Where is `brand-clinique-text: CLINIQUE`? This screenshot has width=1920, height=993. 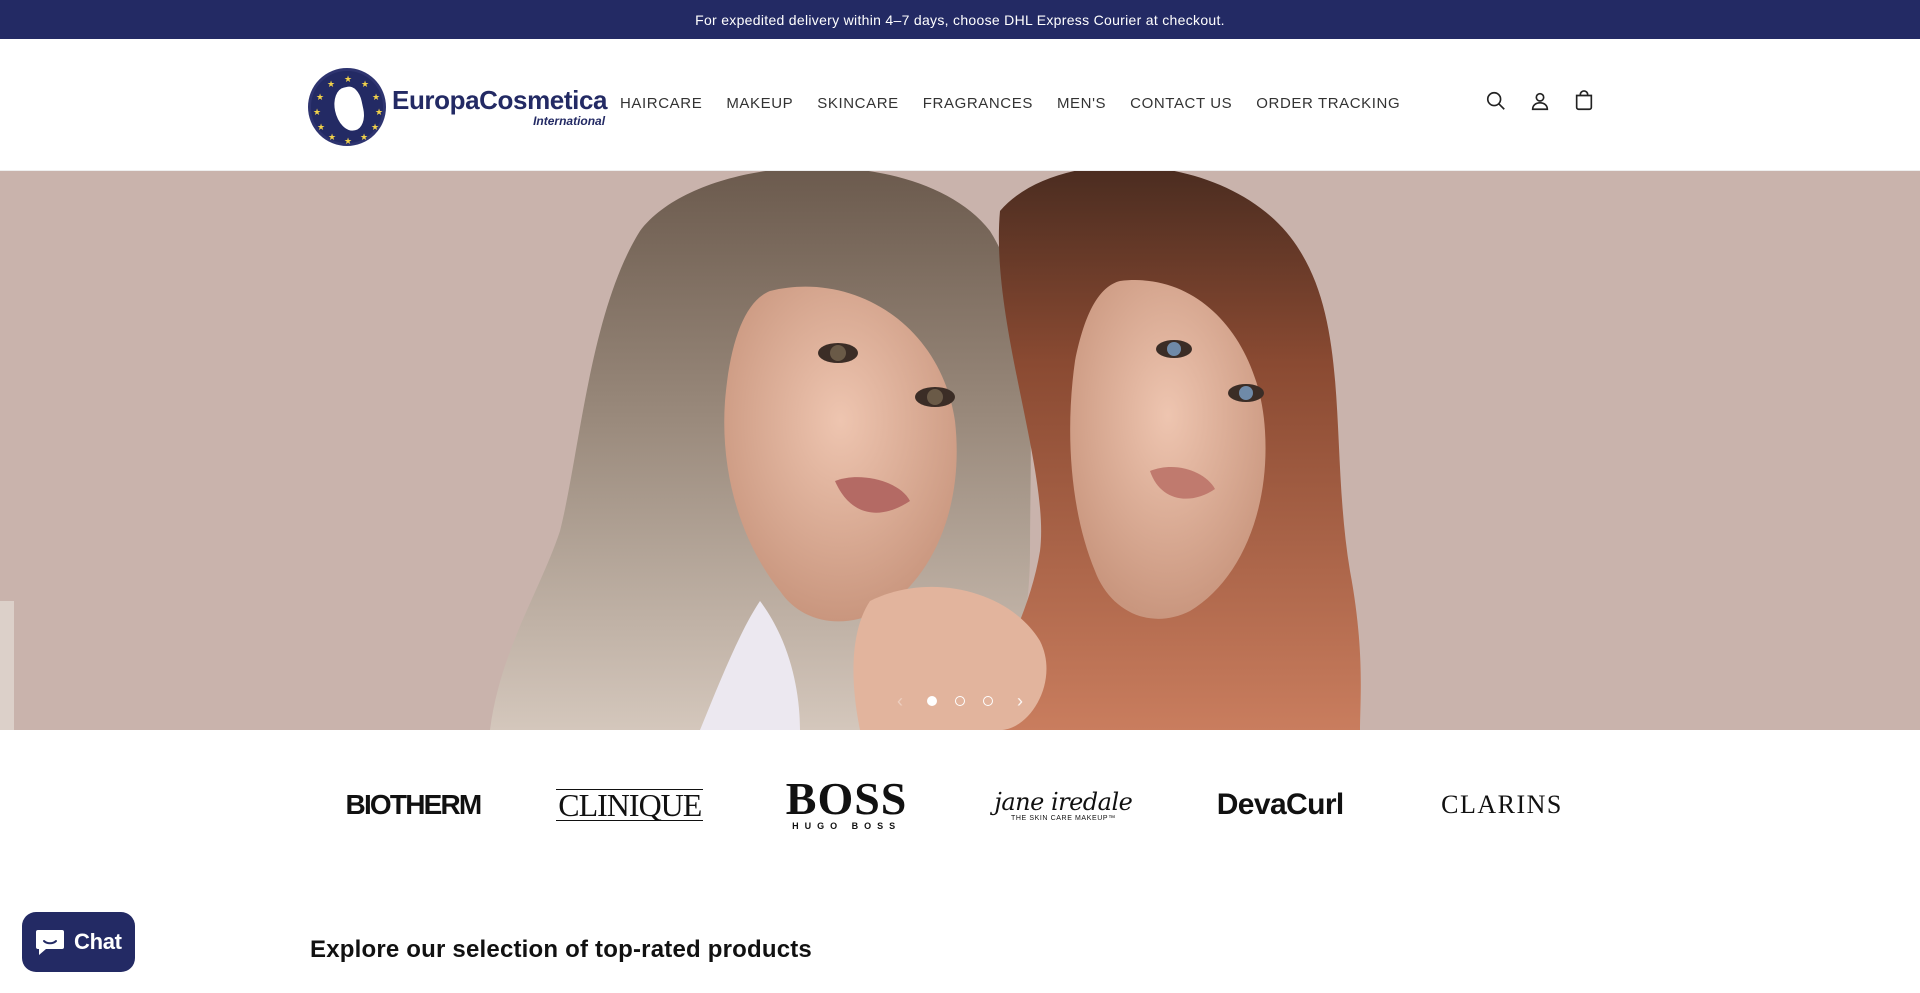 brand-clinique-text: CLINIQUE is located at coordinates (630, 805).